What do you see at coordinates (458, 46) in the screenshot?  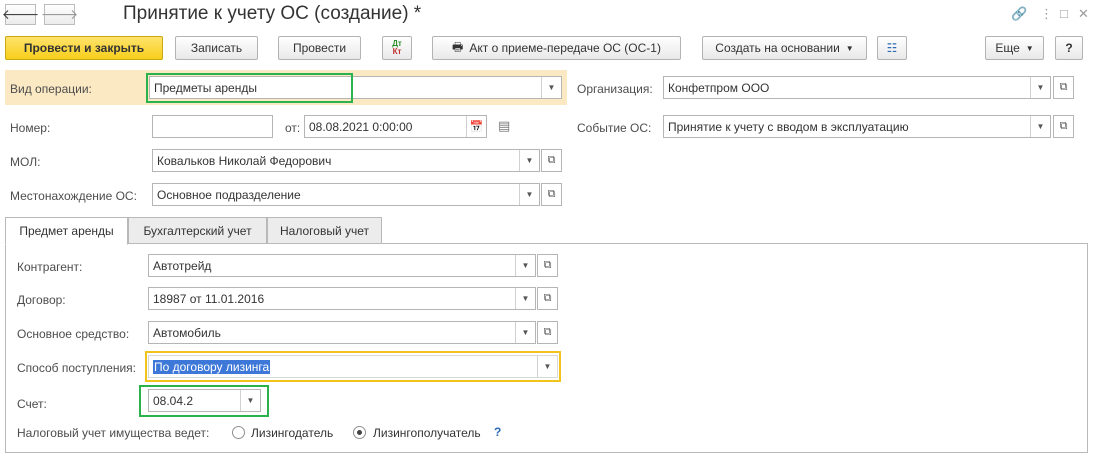 I see `printer-icon: 🖶` at bounding box center [458, 46].